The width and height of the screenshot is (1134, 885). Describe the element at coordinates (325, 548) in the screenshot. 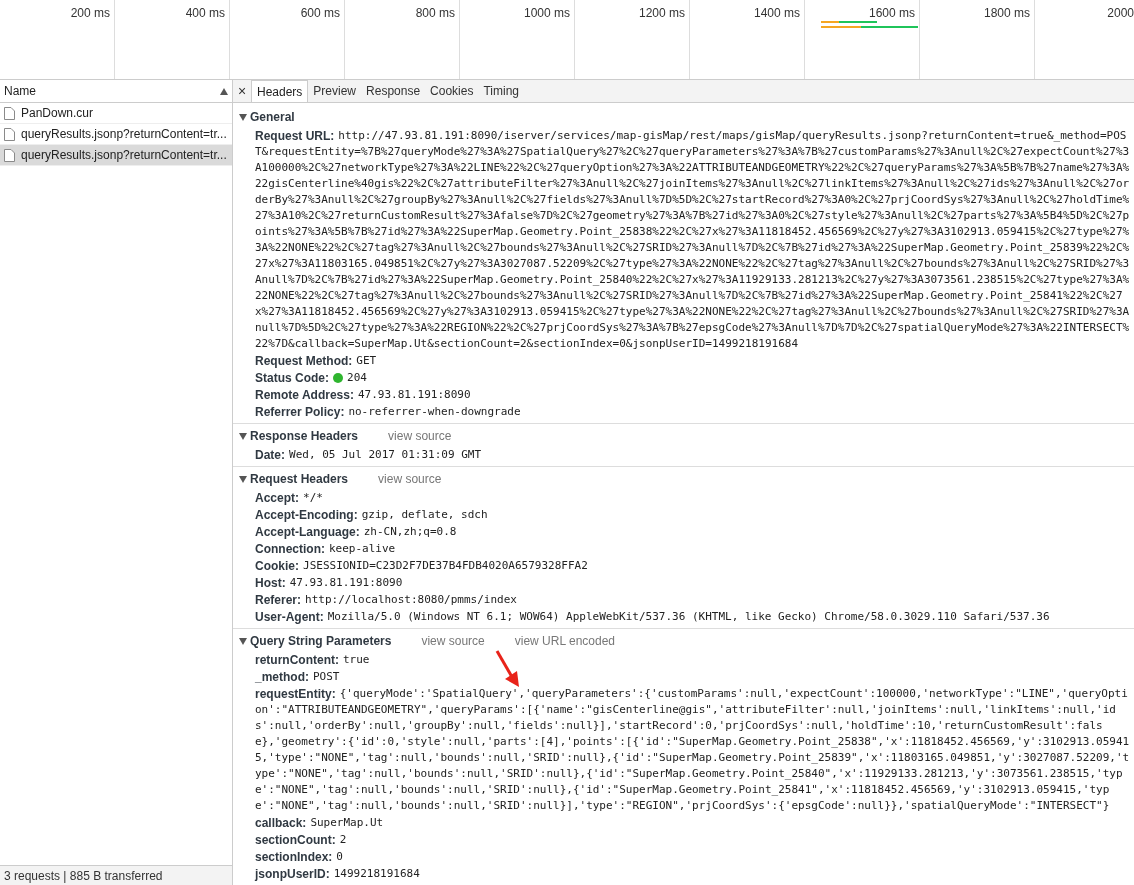

I see `header-row-text: Connection: keep-alive` at that location.